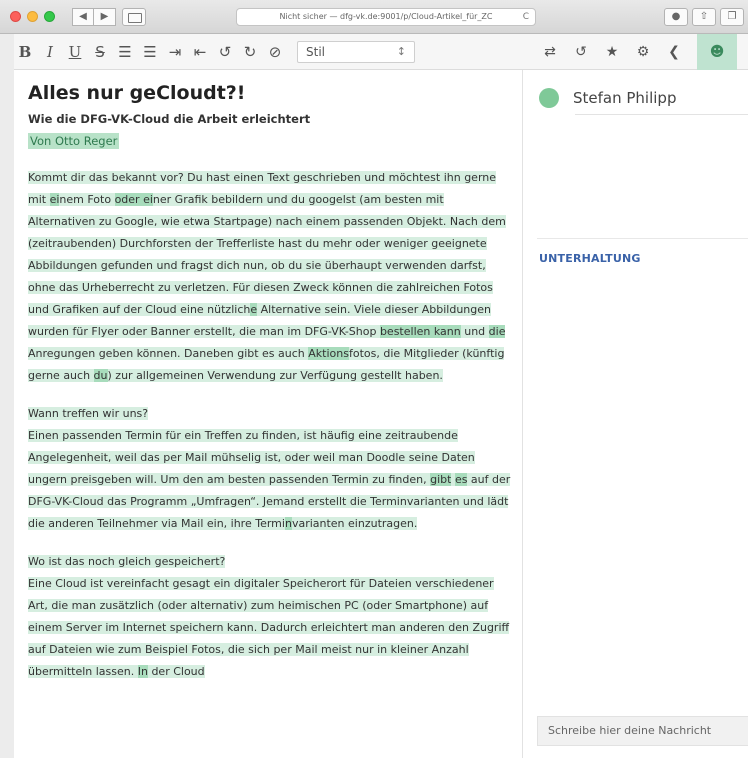 Image resolution: width=748 pixels, height=758 pixels. Describe the element at coordinates (142, 671) in the screenshot. I see `text-segment: In` at that location.